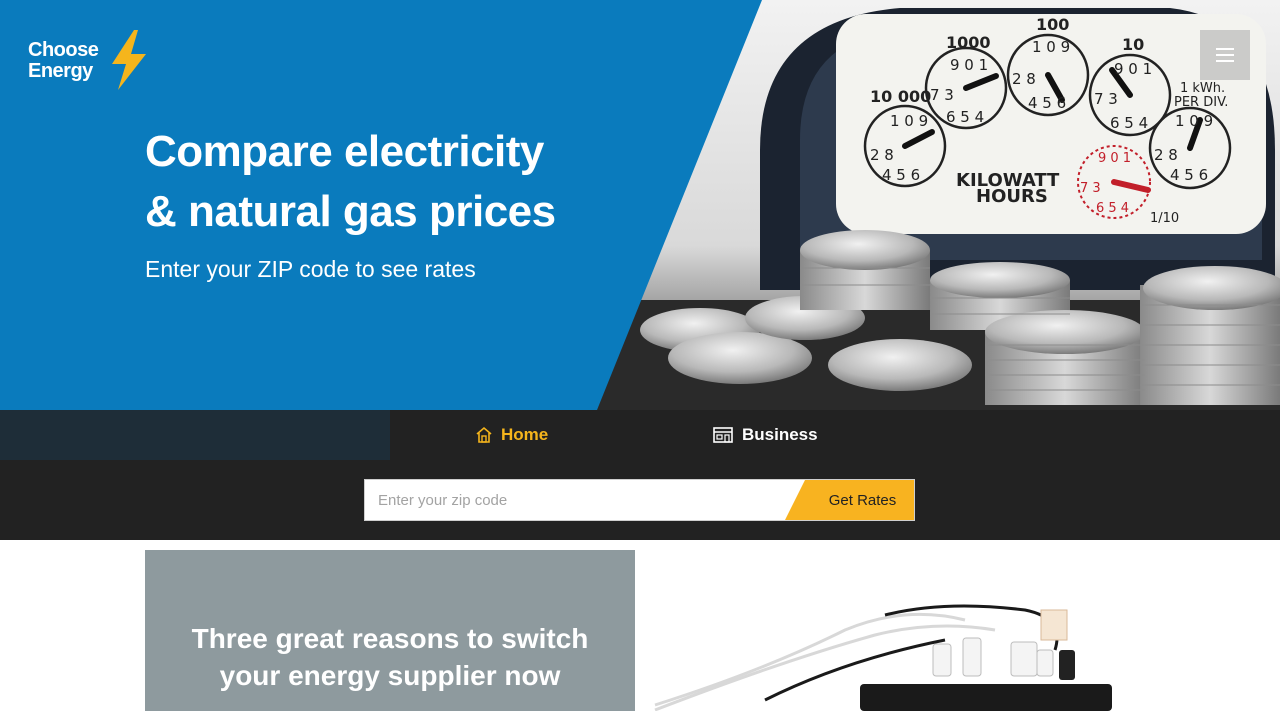 This screenshot has height=711, width=1280. I want to click on hero-subhead: Enter your ZIP code to see rates, so click(310, 269).